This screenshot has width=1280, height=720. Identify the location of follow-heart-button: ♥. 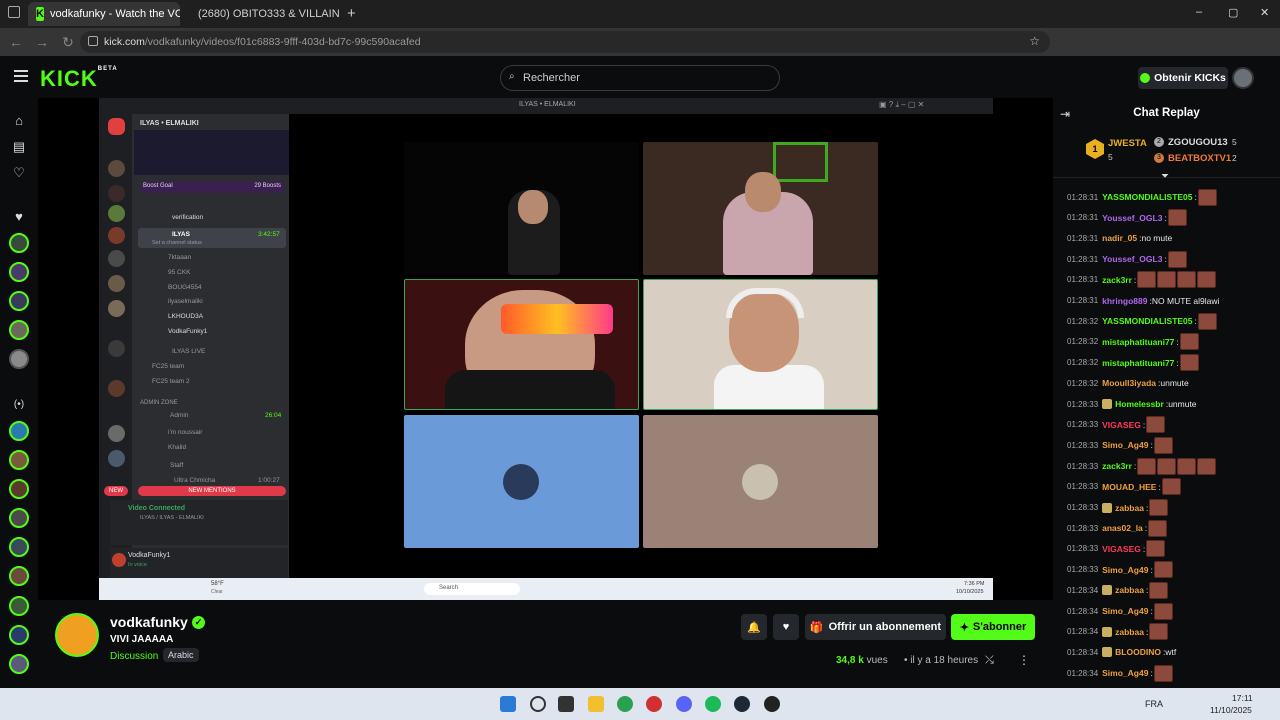
(786, 627).